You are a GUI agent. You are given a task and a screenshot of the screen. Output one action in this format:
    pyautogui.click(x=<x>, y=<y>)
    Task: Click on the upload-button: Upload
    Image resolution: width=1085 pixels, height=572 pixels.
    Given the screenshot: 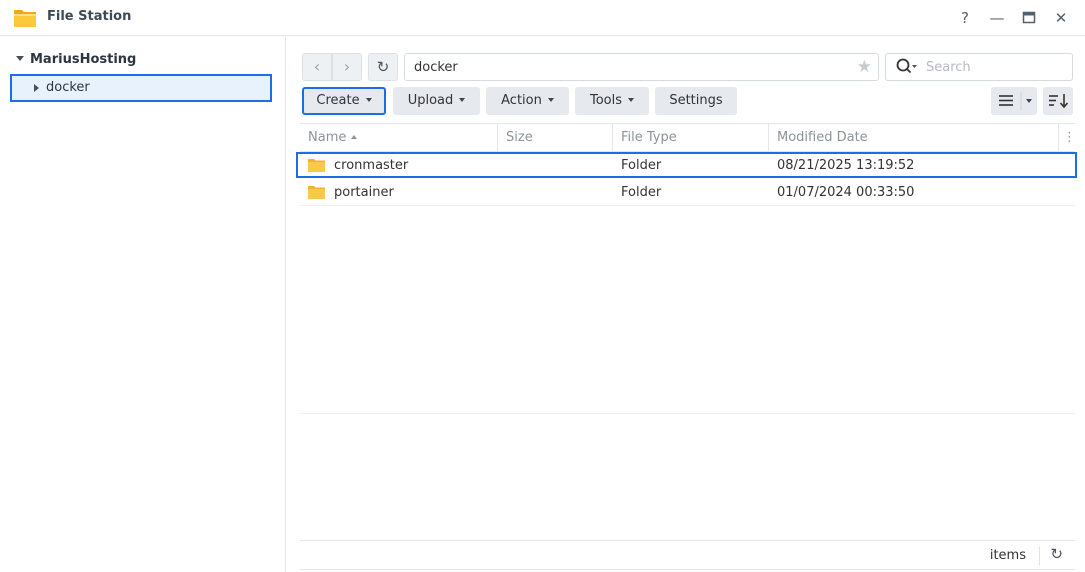 What is the action you would take?
    pyautogui.click(x=436, y=101)
    